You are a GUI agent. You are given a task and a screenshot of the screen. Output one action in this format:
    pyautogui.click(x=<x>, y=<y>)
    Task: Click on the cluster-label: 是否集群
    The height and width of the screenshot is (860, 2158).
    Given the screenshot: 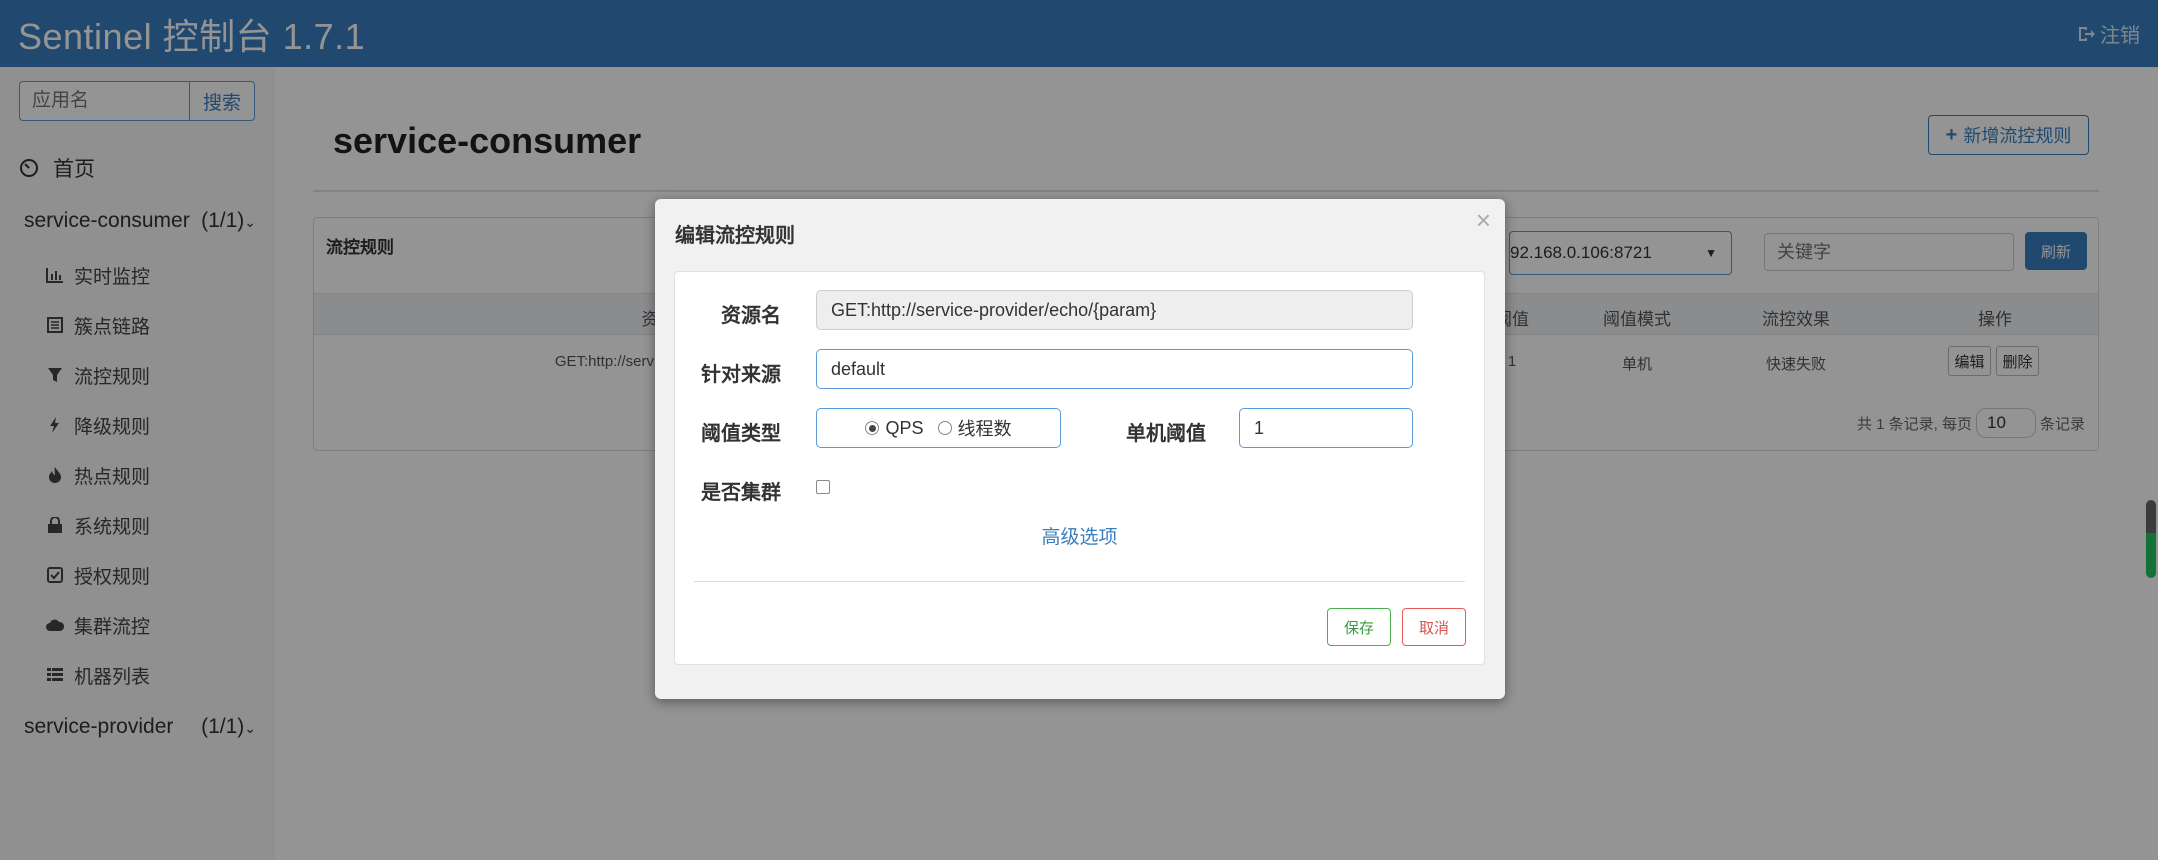 What is the action you would take?
    pyautogui.click(x=741, y=493)
    